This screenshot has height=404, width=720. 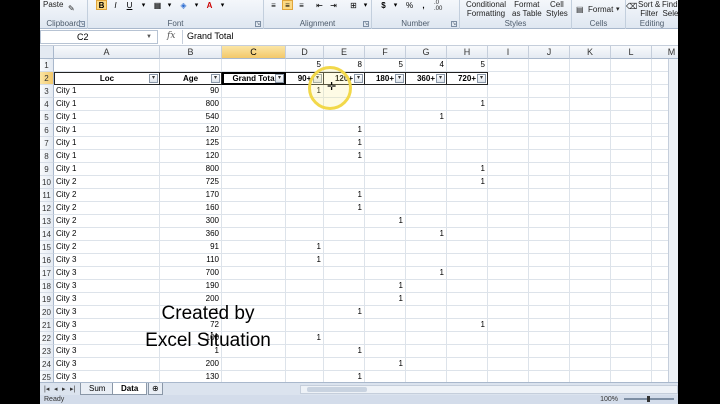 I want to click on cell-d15: 1, so click(x=305, y=247).